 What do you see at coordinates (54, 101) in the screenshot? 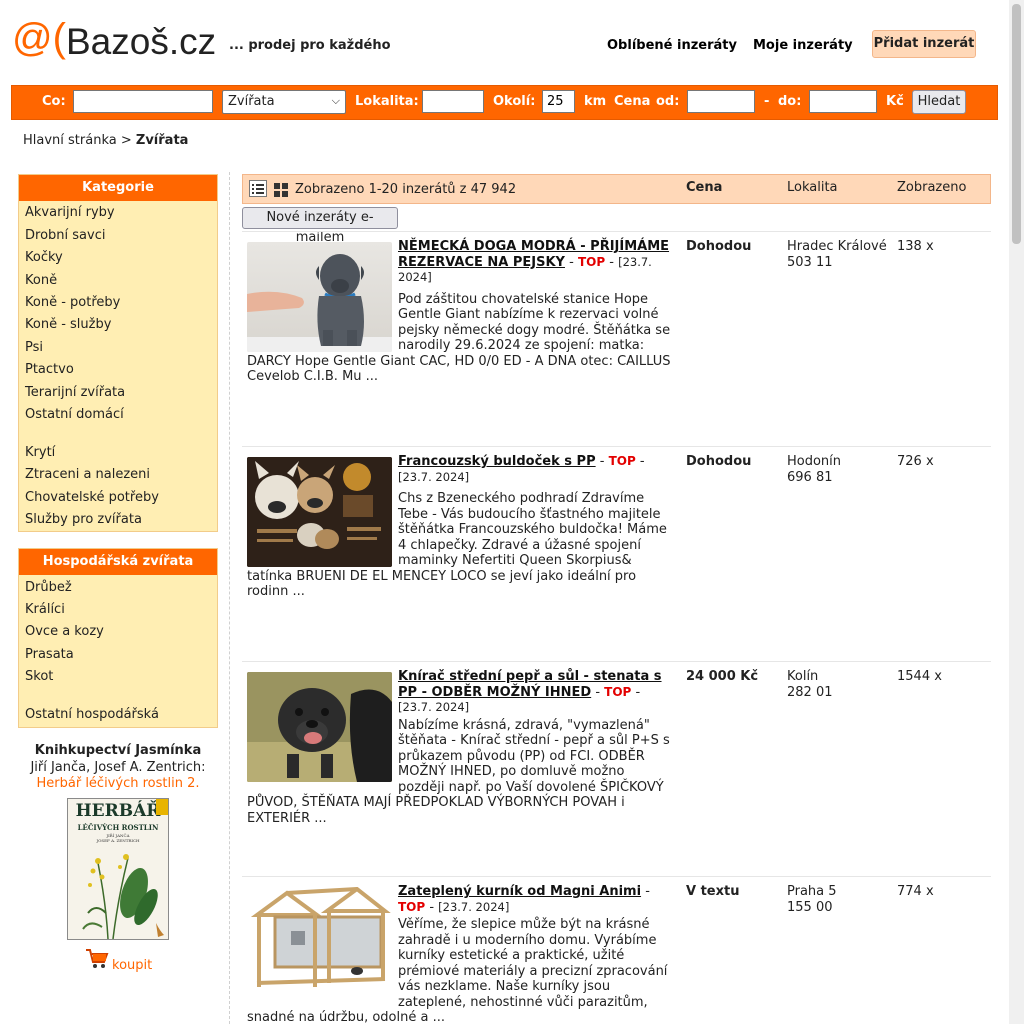
I see `what-label: Co:` at bounding box center [54, 101].